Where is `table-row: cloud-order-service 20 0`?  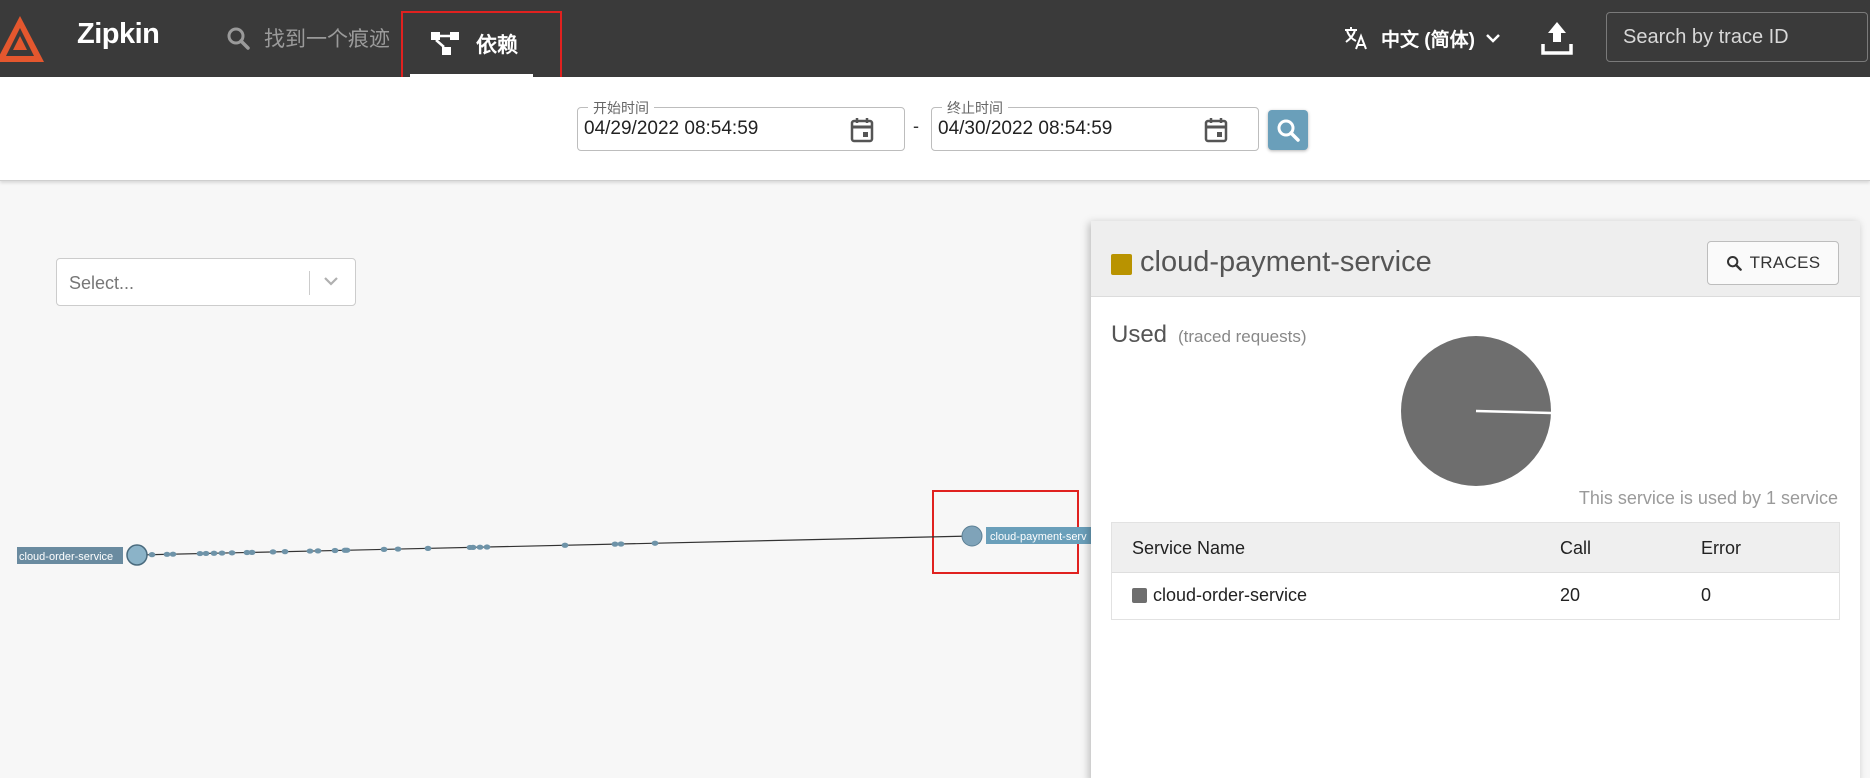
table-row: cloud-order-service 20 0 is located at coordinates (1475, 596).